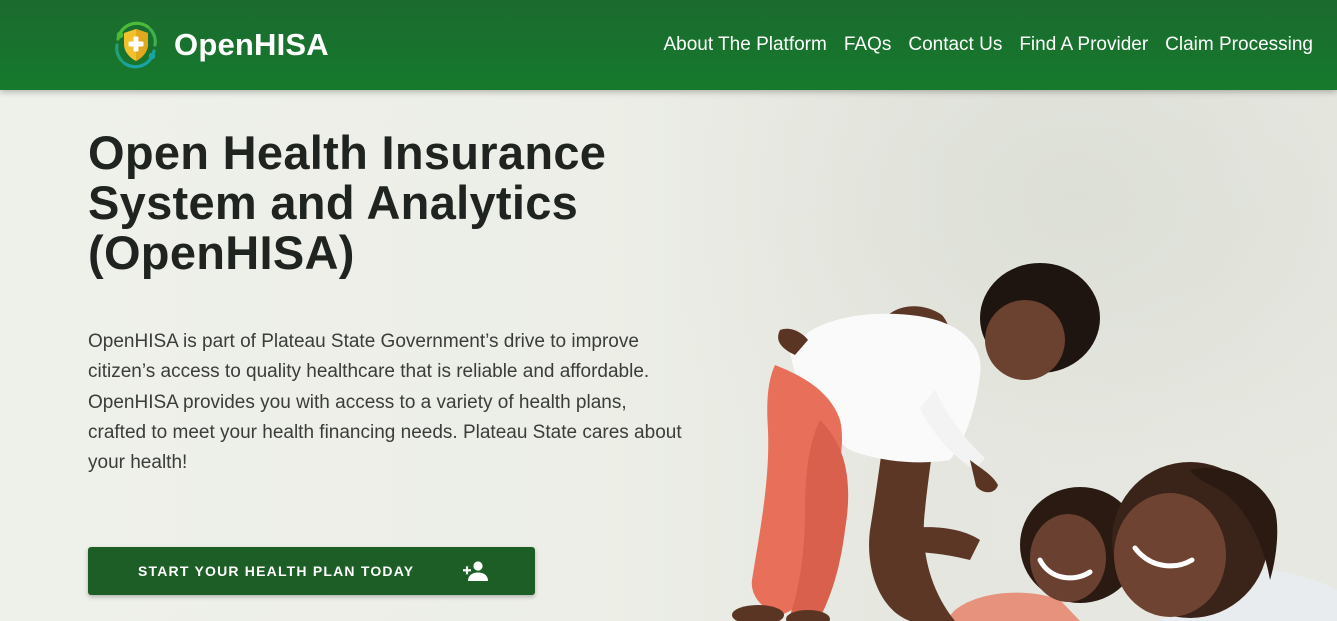 The image size is (1337, 621). I want to click on nav-find-a-provider: Find A Provider, so click(1083, 45).